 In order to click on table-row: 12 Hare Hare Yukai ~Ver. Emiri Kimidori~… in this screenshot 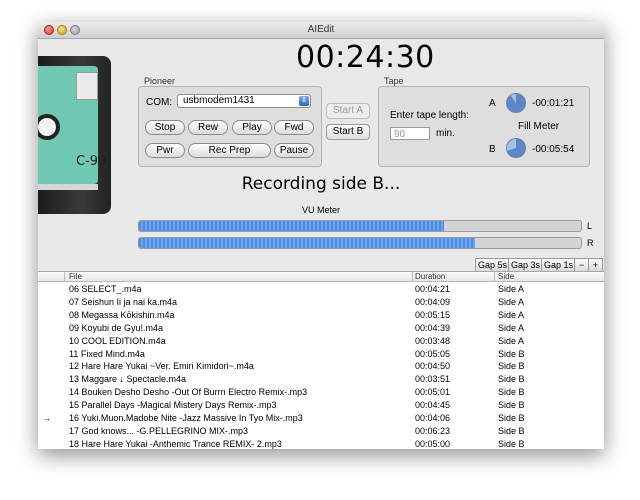, I will do `click(321, 366)`.